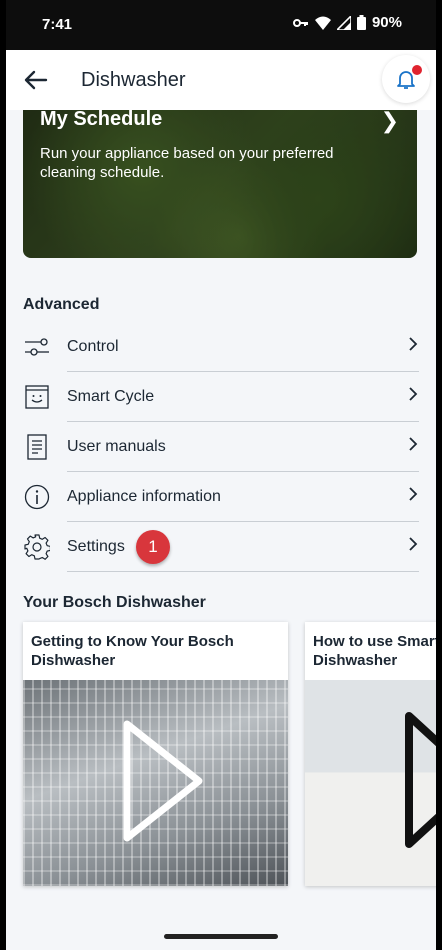 The height and width of the screenshot is (950, 442). I want to click on battery-percent: 90%, so click(386, 22).